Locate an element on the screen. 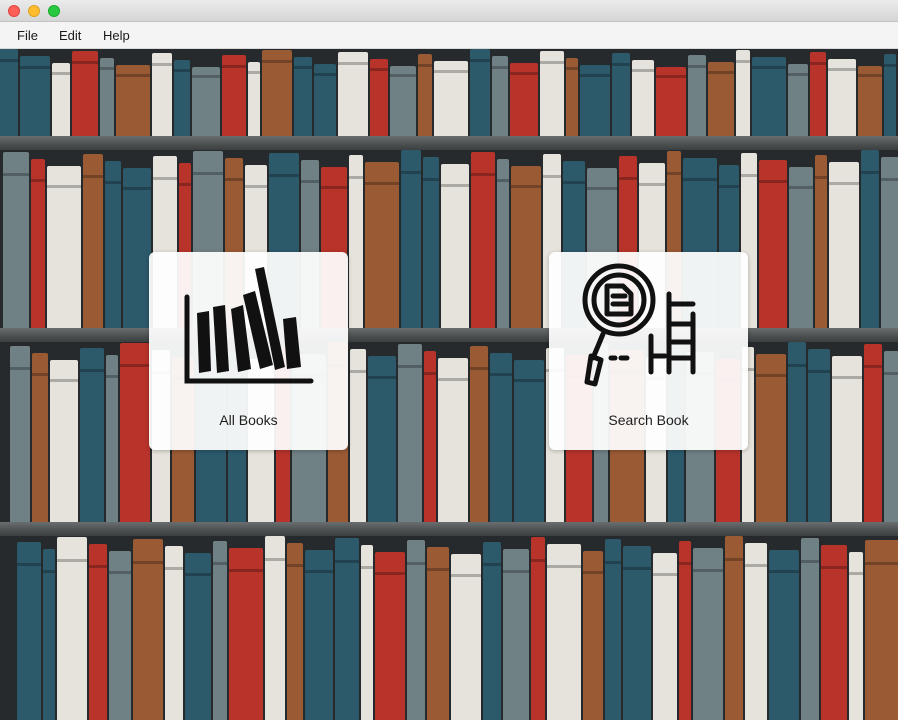  maximize-window-button is located at coordinates (54, 11).